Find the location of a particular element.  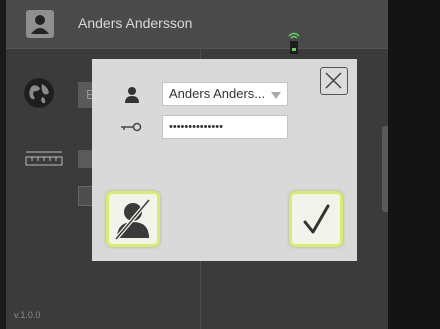

ruler-icon is located at coordinates (44, 158).